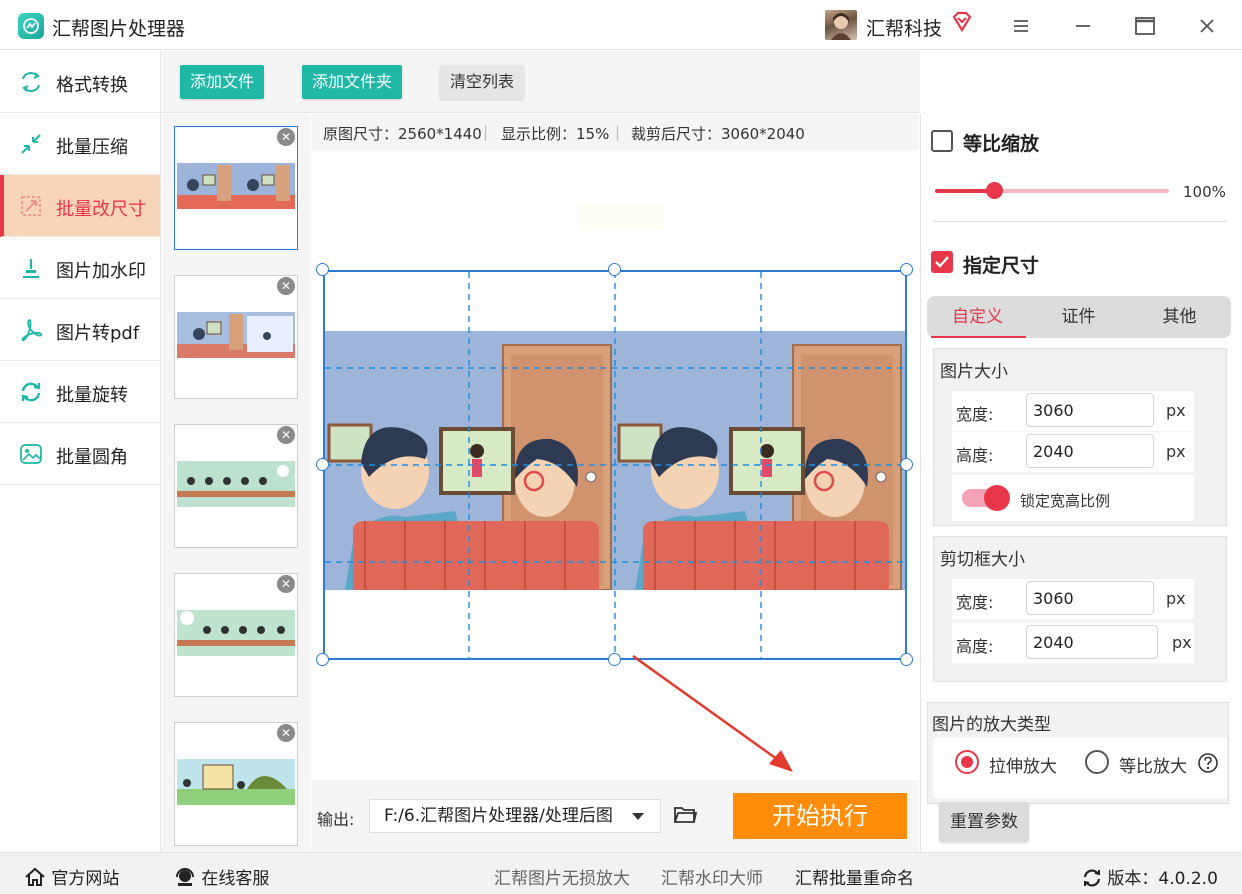 The width and height of the screenshot is (1242, 894). Describe the element at coordinates (621, 25) in the screenshot. I see `title-bar: 汇帮图片处理器 汇帮科技` at that location.